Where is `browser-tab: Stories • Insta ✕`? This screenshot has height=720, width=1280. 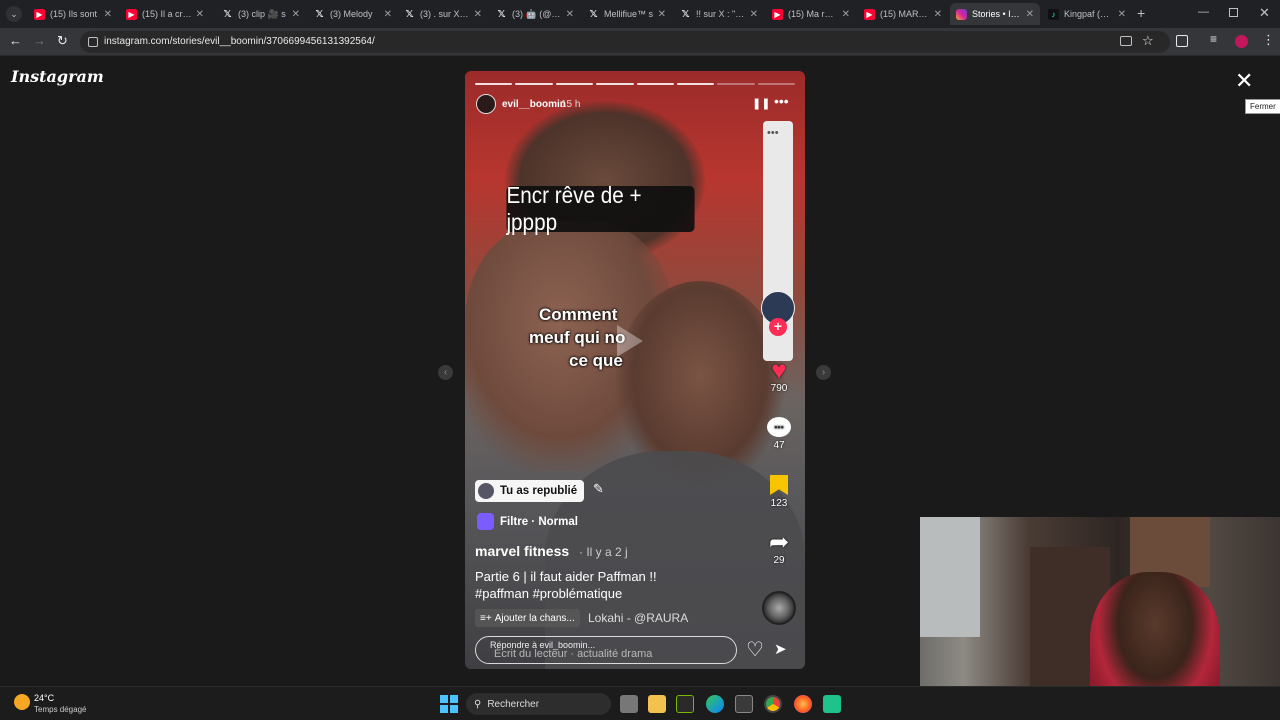
browser-tab: Stories • Insta ✕ is located at coordinates (995, 14).